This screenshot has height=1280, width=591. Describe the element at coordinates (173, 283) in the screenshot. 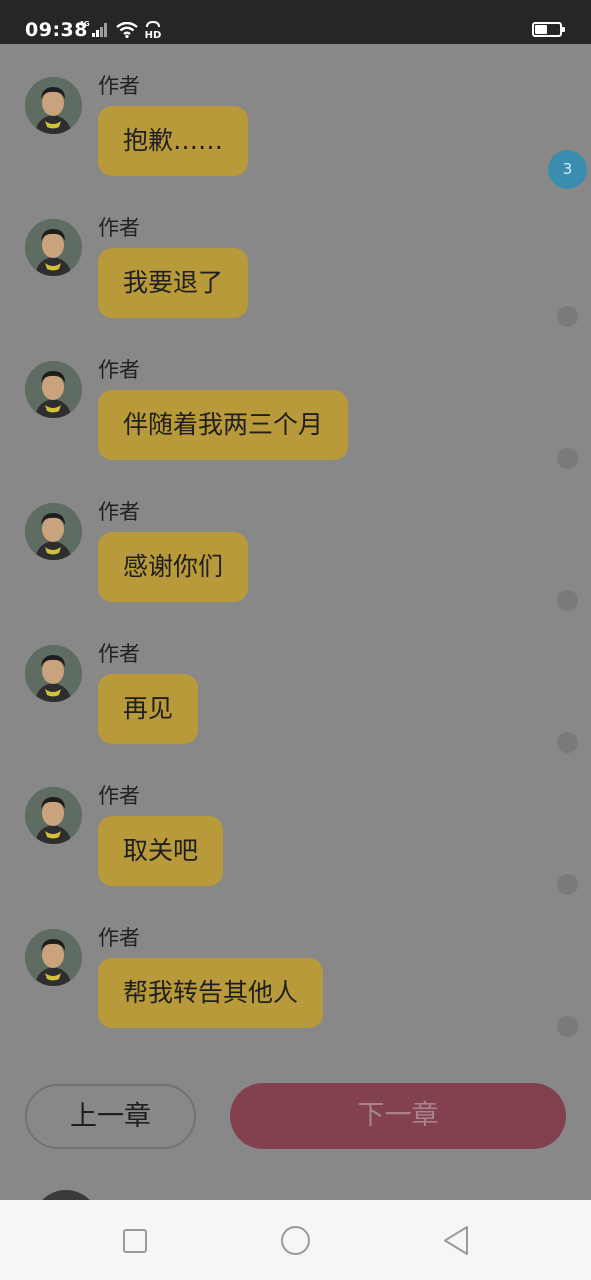

I see `message-bubble: 我要退了` at that location.